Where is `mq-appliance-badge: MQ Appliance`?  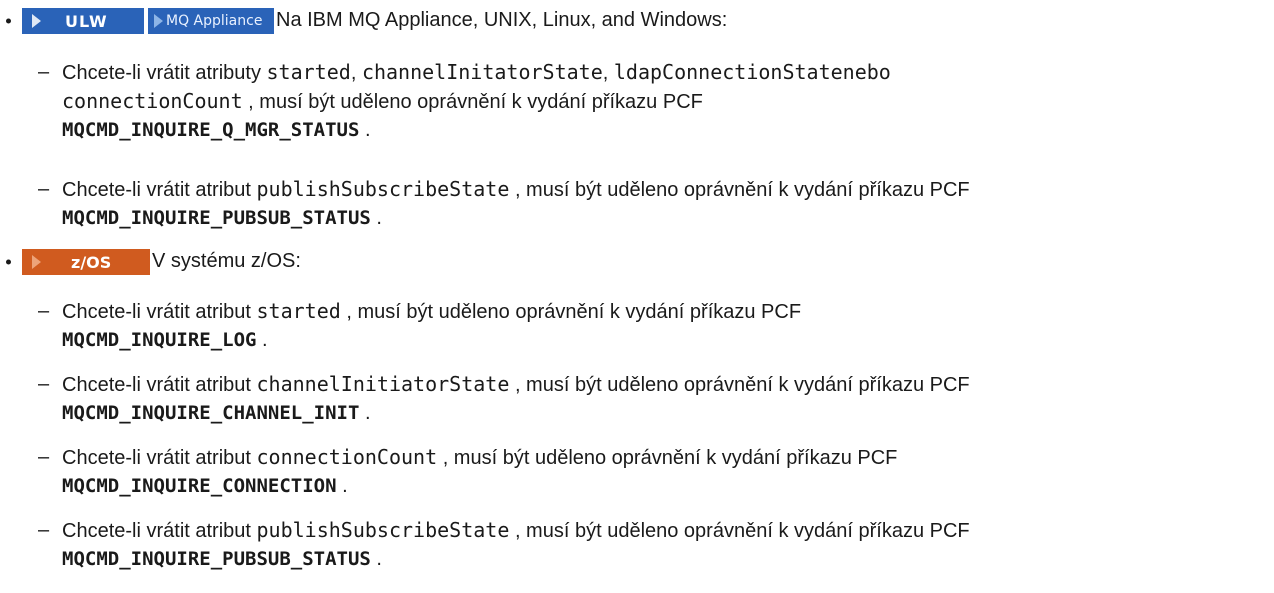 mq-appliance-badge: MQ Appliance is located at coordinates (211, 21).